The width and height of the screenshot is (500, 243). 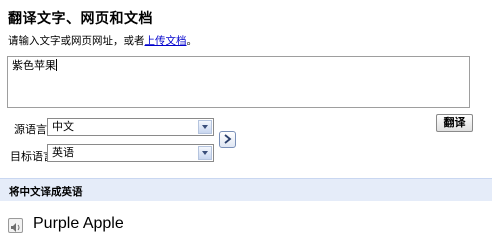 I want to click on speaker-icon, so click(x=15, y=225).